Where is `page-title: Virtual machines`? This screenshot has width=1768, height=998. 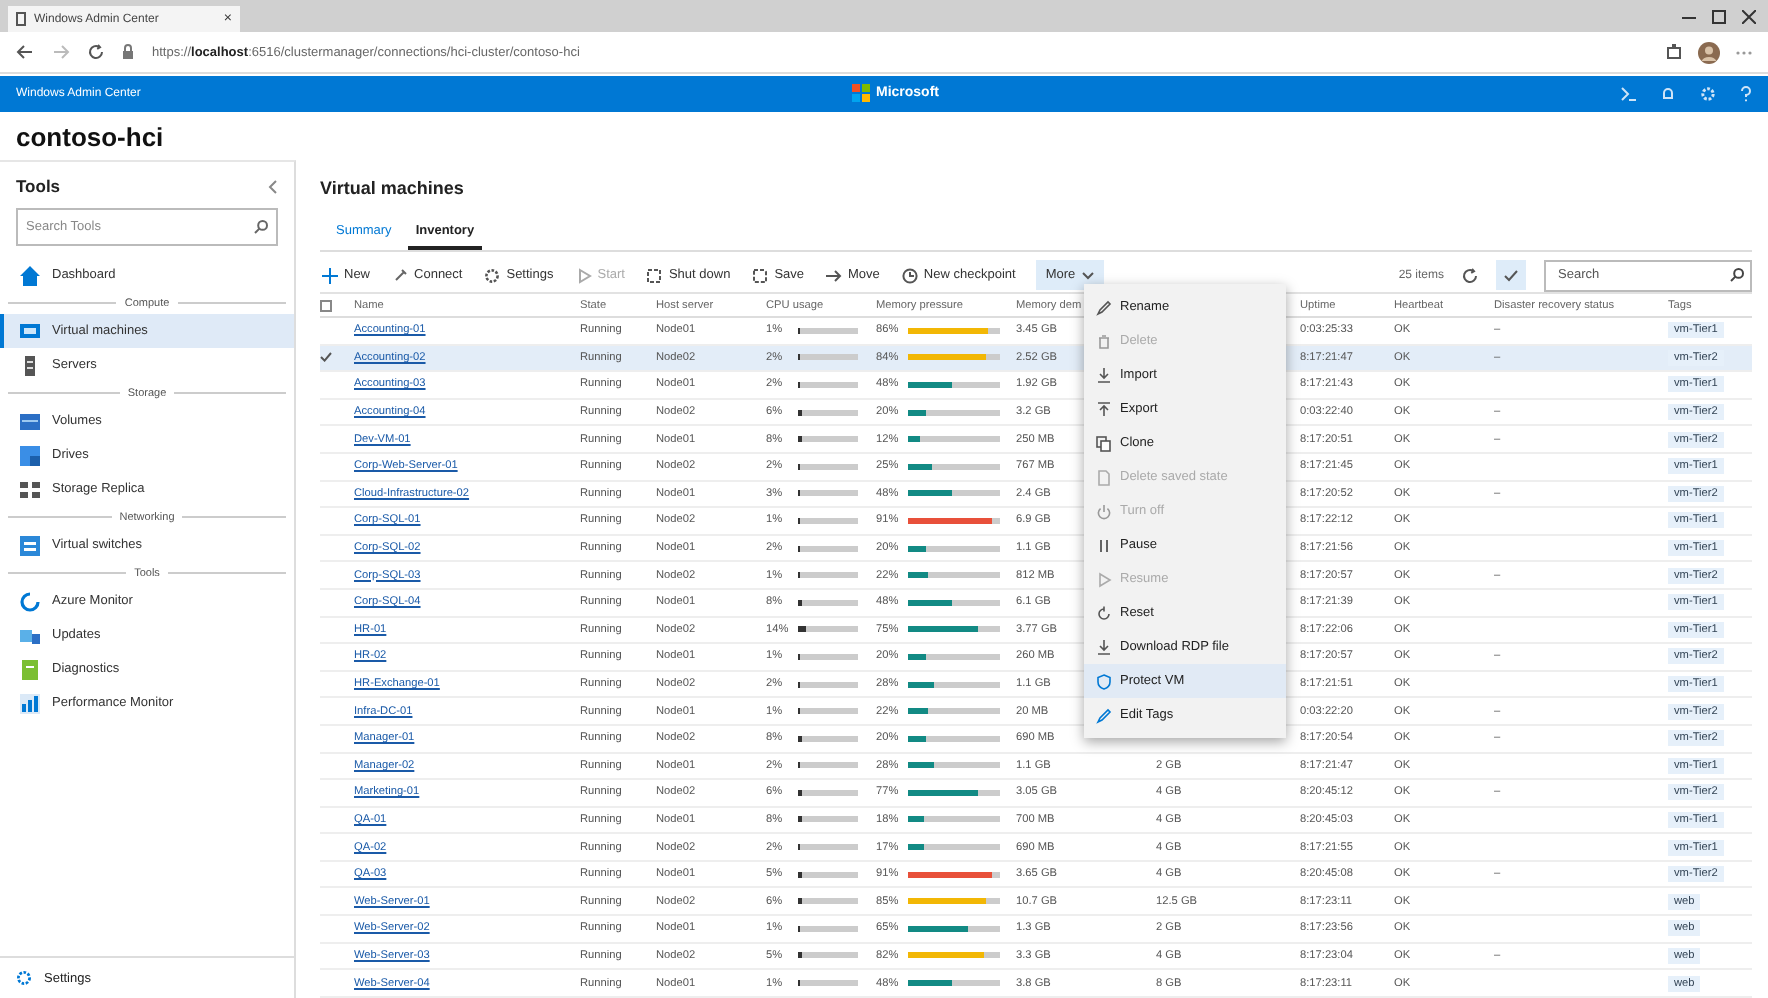
page-title: Virtual machines is located at coordinates (393, 189).